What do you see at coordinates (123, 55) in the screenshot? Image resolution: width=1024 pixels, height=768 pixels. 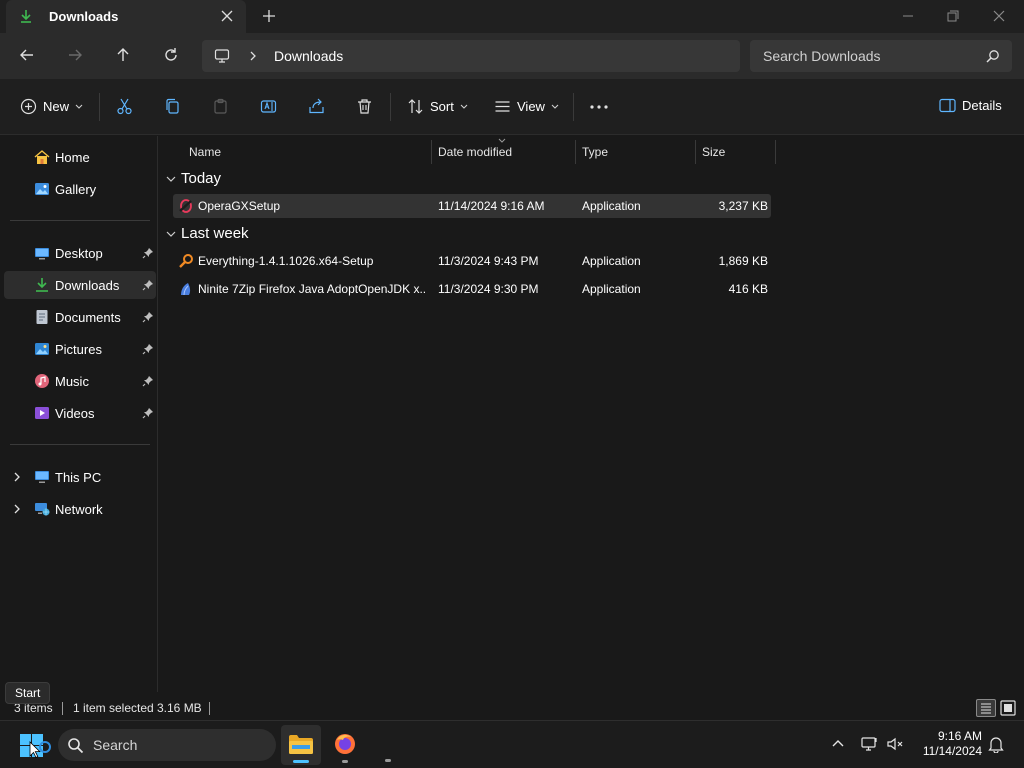 I see `up-arrow-icon` at bounding box center [123, 55].